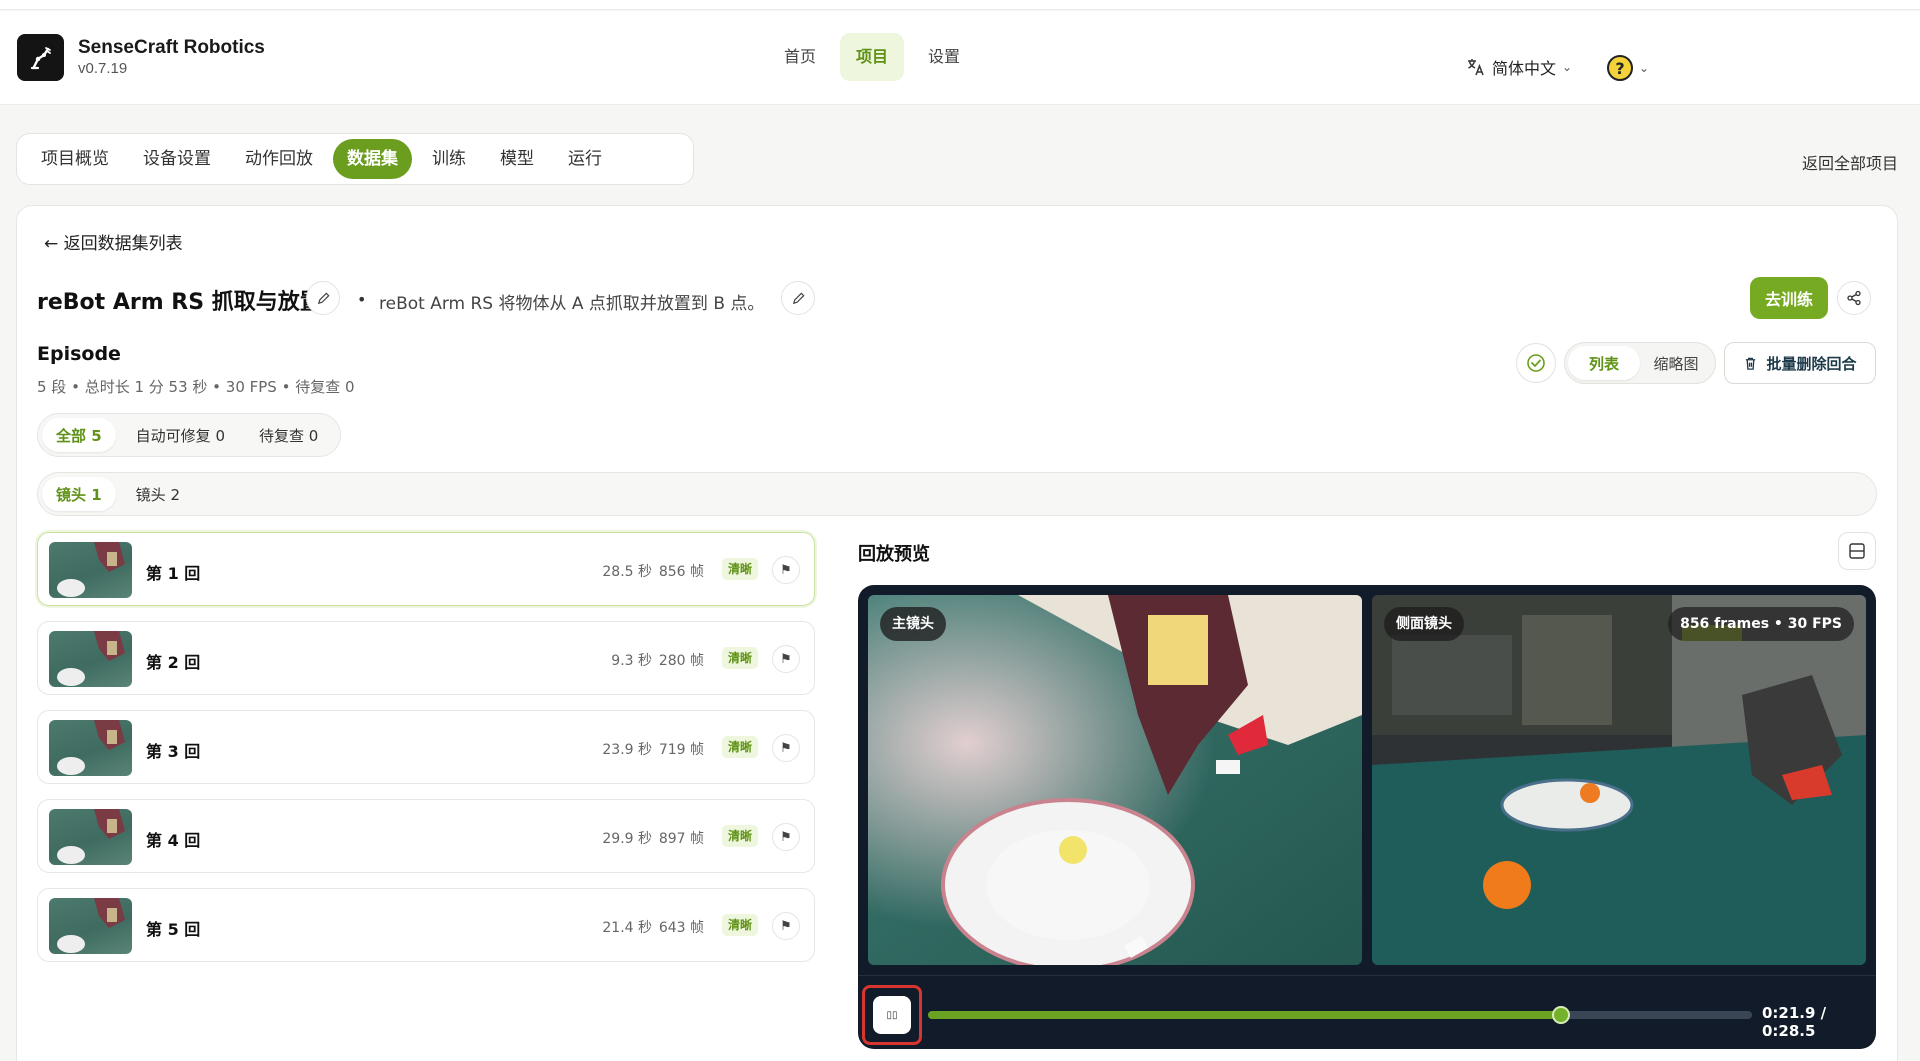 The height and width of the screenshot is (1061, 1920). What do you see at coordinates (681, 572) in the screenshot?
I see `episode-frames: 856 帧` at bounding box center [681, 572].